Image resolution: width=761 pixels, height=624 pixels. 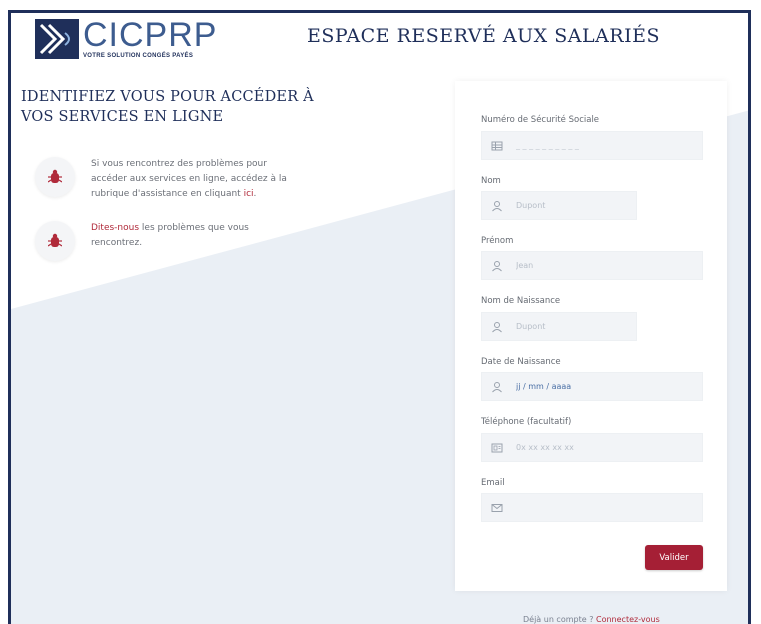 I want to click on nom-naissance-input, so click(x=574, y=326).